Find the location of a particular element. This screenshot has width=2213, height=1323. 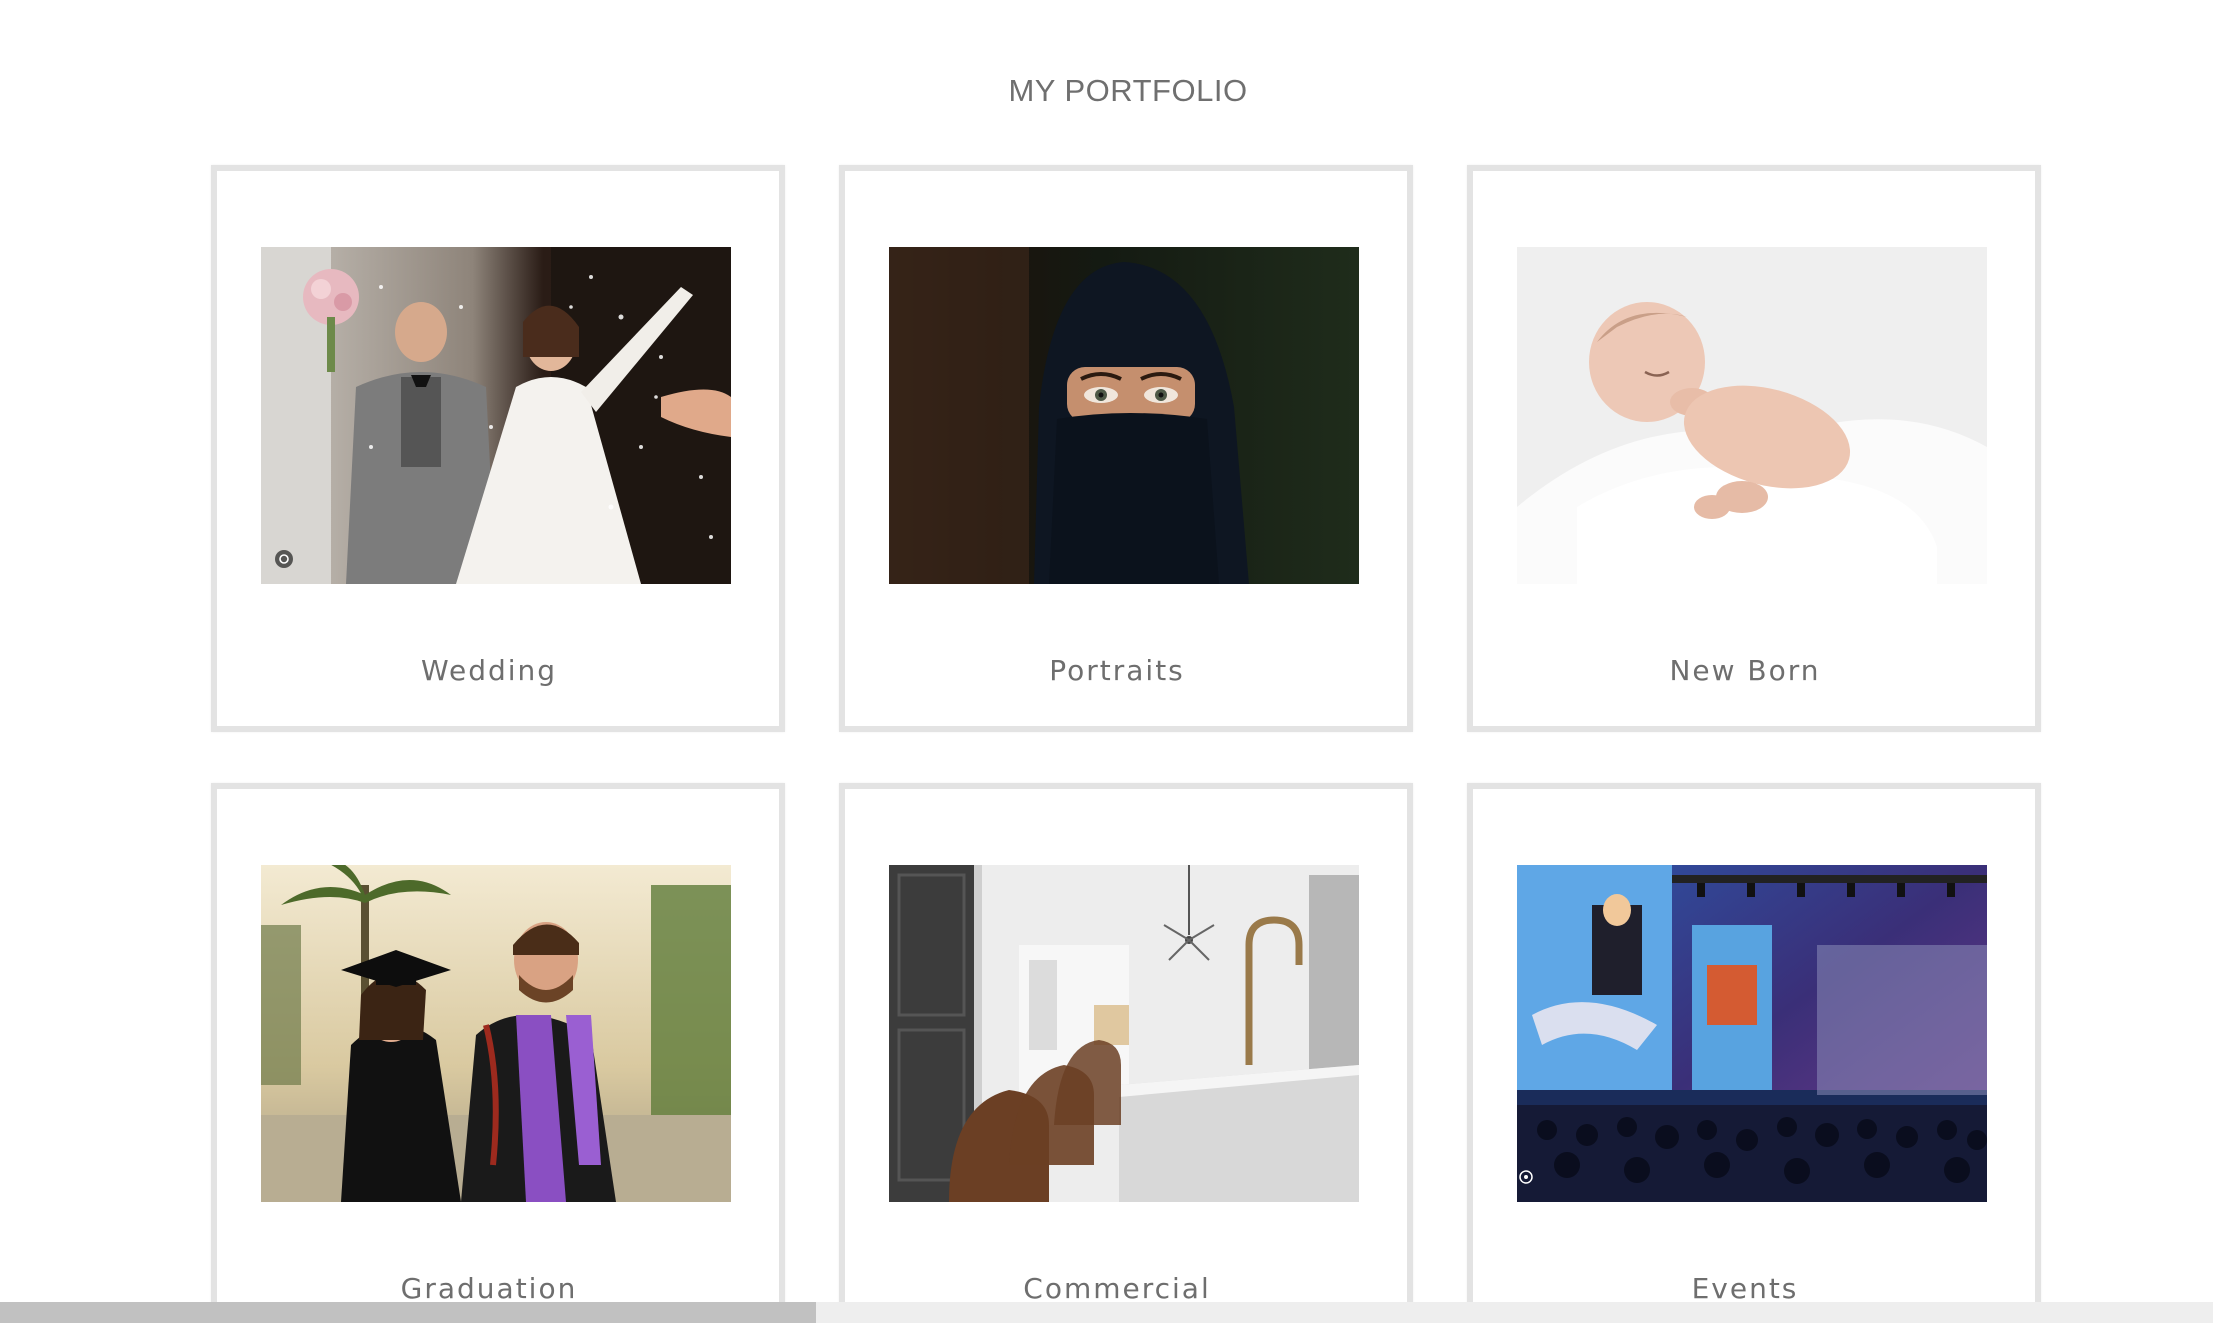

commercial-image is located at coordinates (1124, 1033).